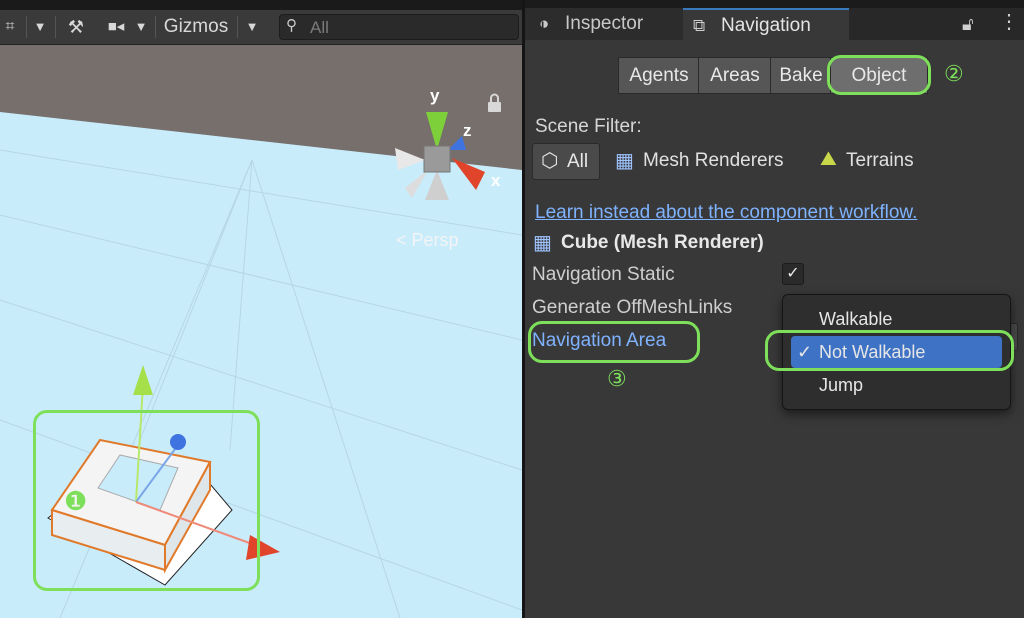 The width and height of the screenshot is (1024, 618). What do you see at coordinates (588, 126) in the screenshot?
I see `scene-filter-label: Scene Filter:` at bounding box center [588, 126].